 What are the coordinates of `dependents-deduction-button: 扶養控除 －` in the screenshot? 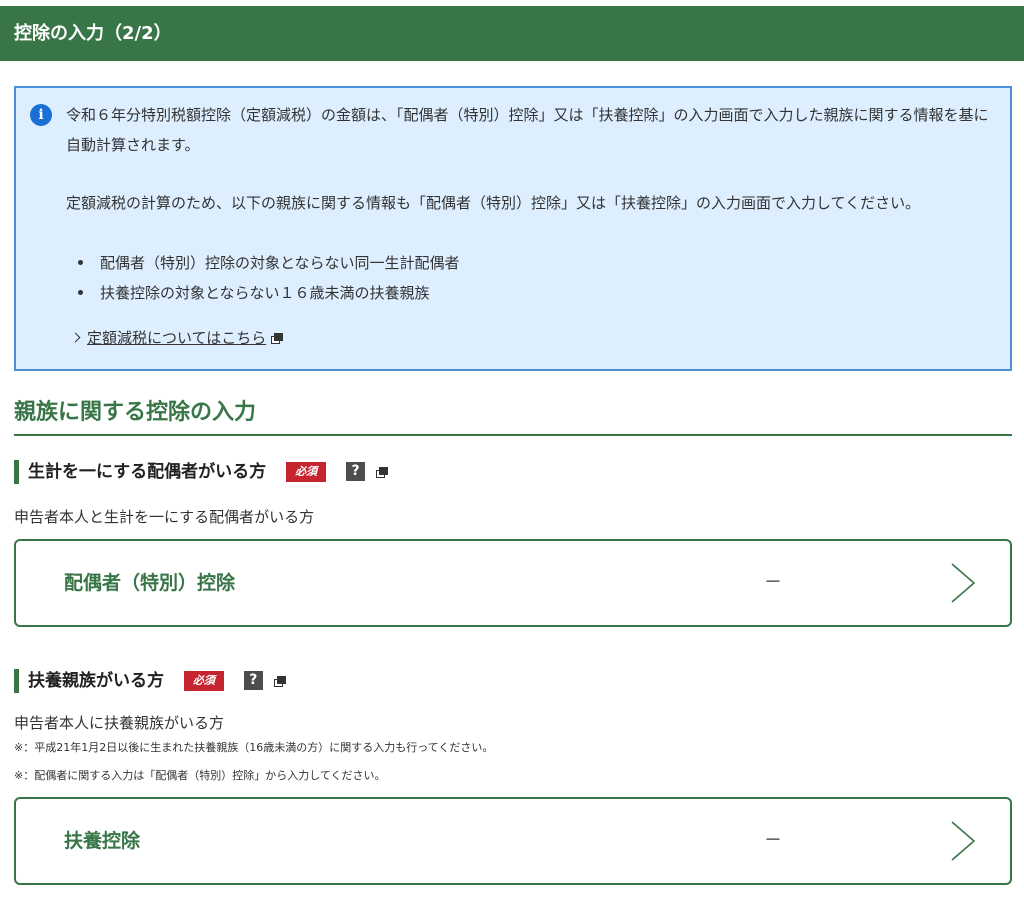 It's located at (513, 841).